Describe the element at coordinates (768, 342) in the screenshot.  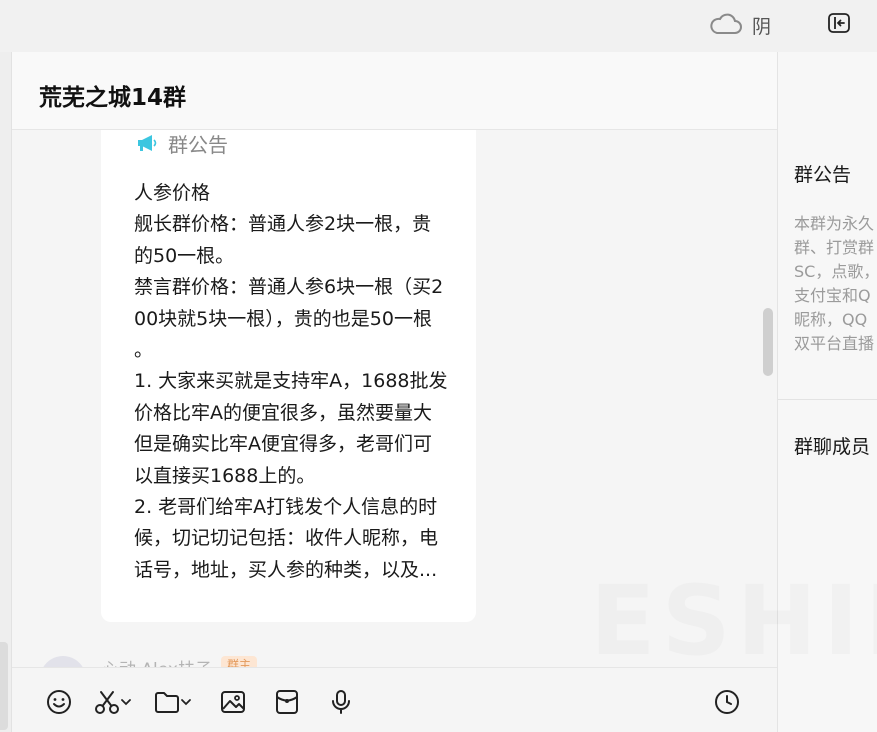
I see `scrollbar` at that location.